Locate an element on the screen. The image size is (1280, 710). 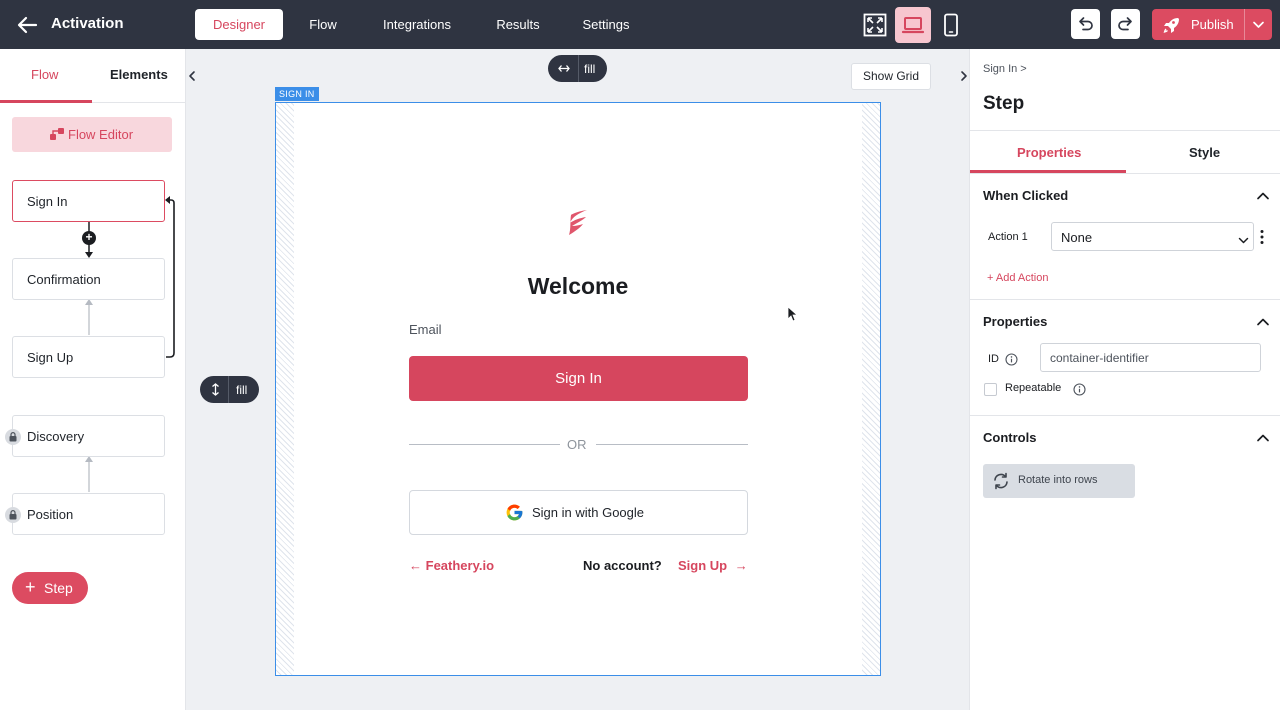
tab-designer: Designer is located at coordinates (239, 24).